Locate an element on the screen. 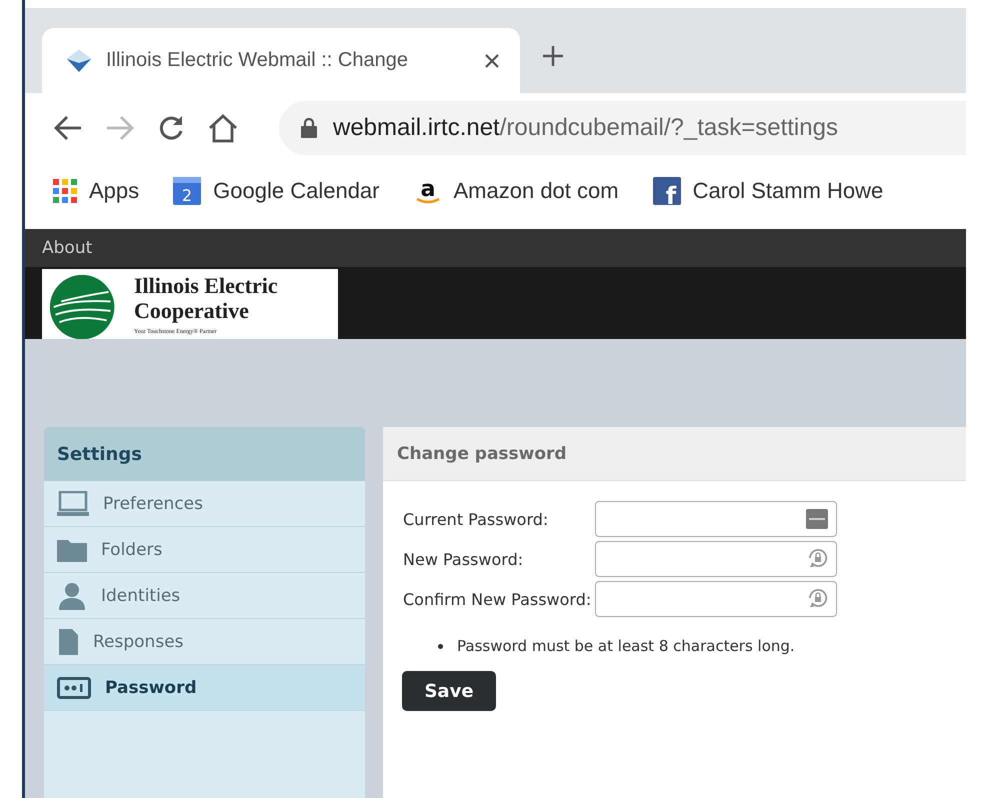 The width and height of the screenshot is (984, 798). browser-tab: Illinois Electric Webmail :: Change is located at coordinates (281, 60).